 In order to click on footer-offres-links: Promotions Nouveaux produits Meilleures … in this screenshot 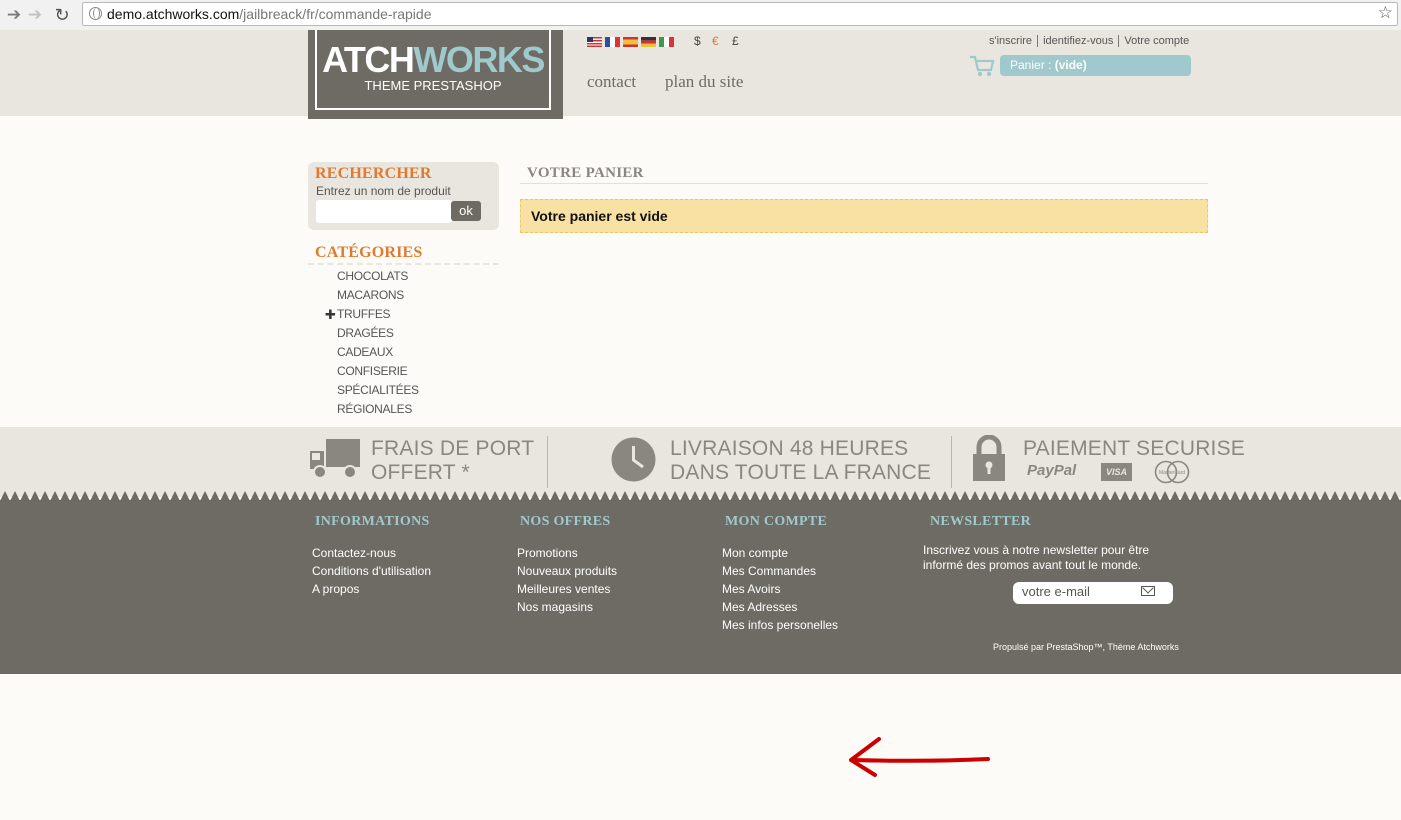, I will do `click(567, 580)`.